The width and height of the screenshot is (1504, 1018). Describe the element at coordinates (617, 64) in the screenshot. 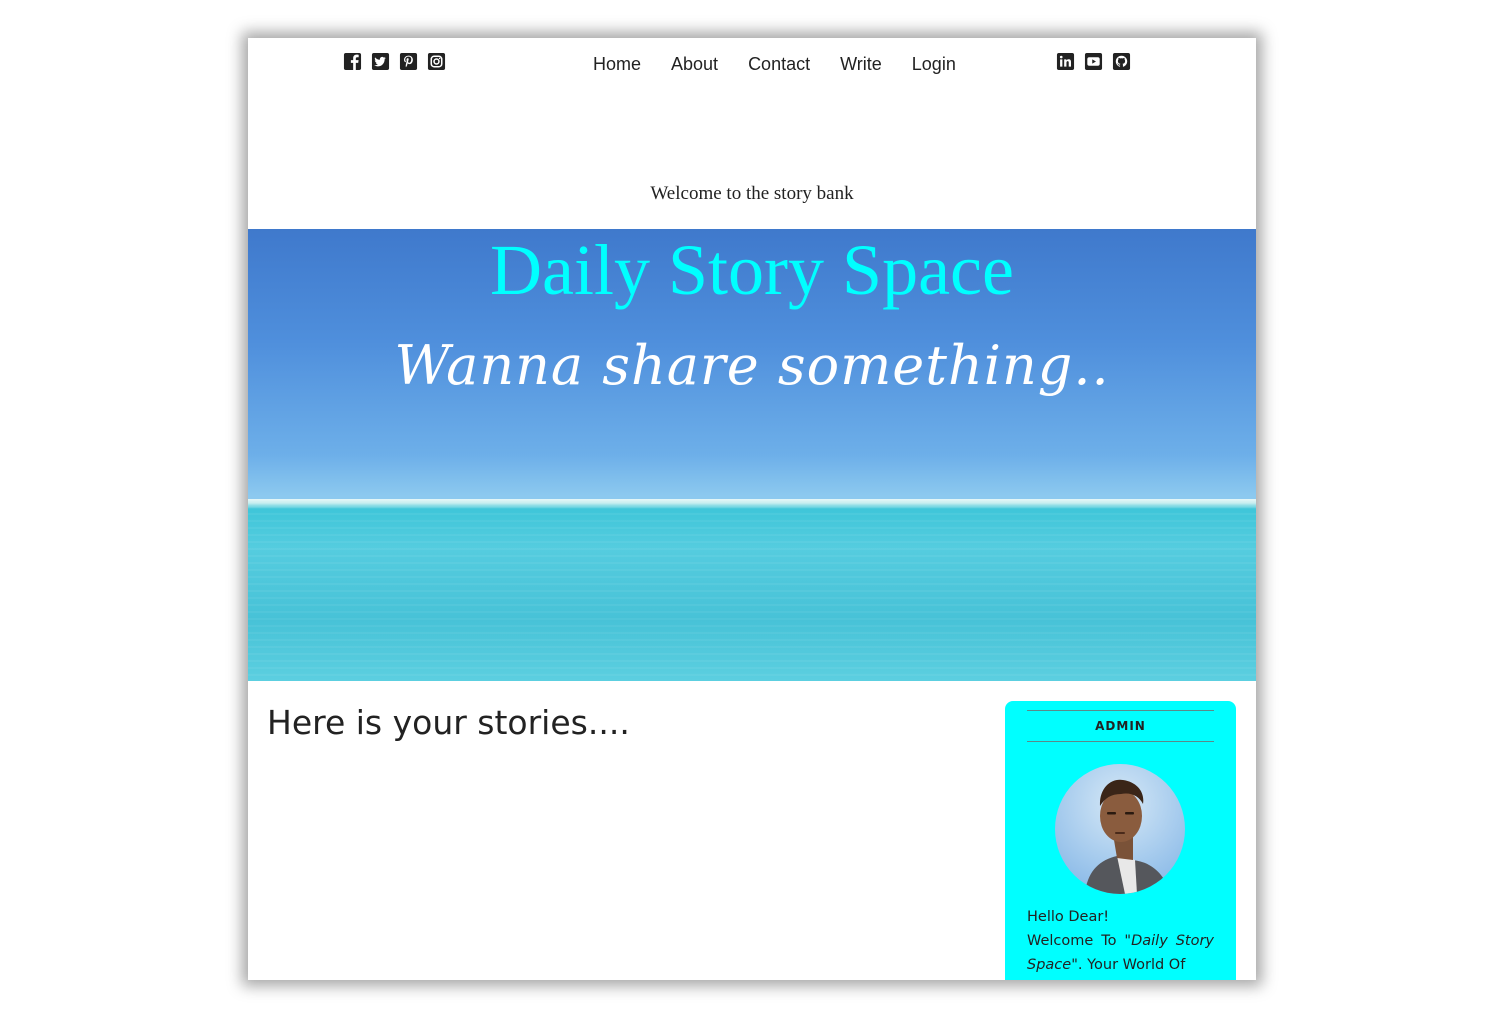

I see `nav-home-link: Home` at that location.